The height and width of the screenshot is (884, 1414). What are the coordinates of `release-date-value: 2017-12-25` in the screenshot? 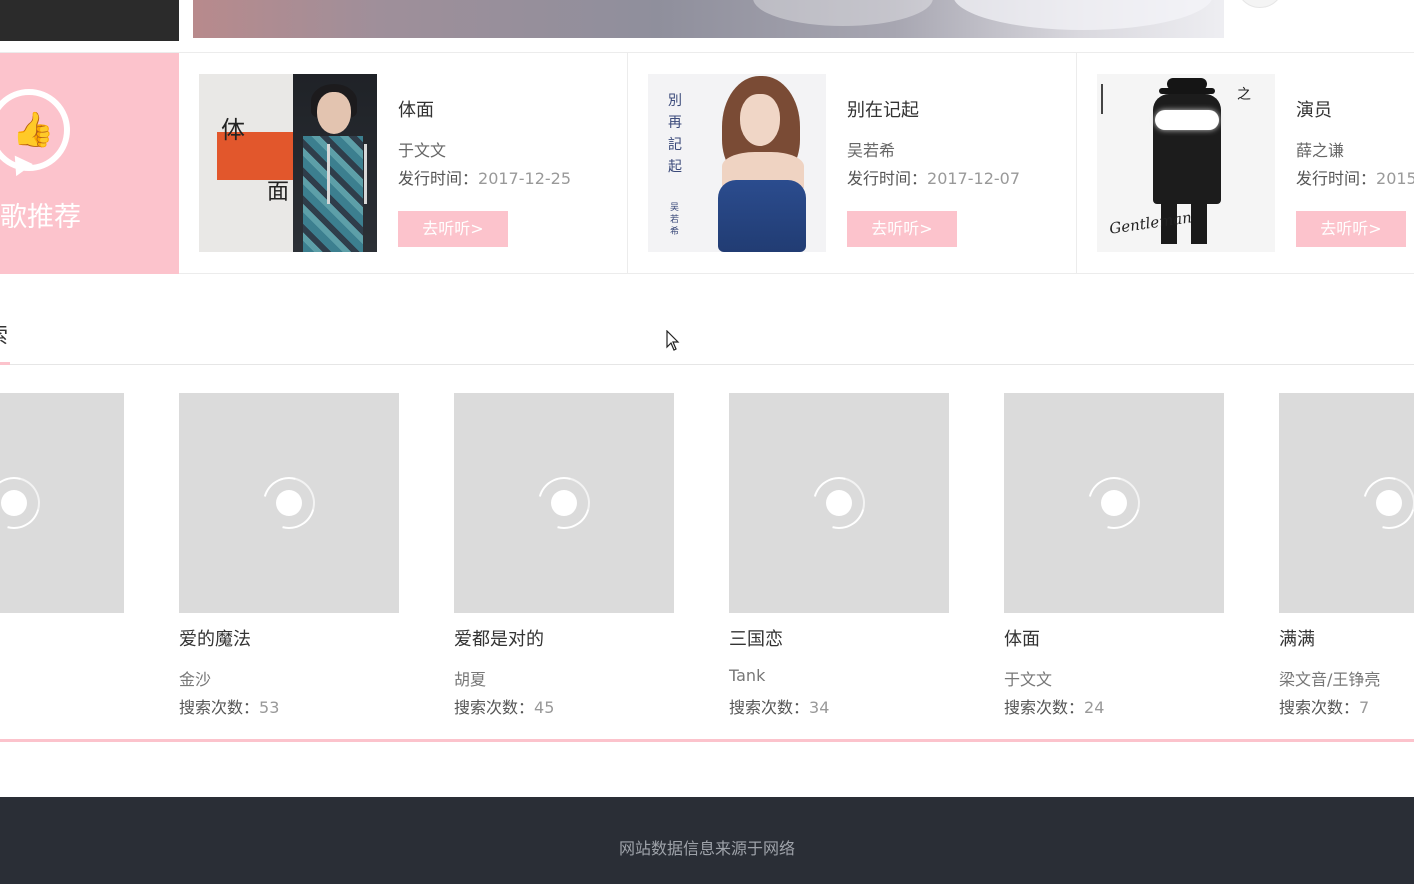 It's located at (524, 178).